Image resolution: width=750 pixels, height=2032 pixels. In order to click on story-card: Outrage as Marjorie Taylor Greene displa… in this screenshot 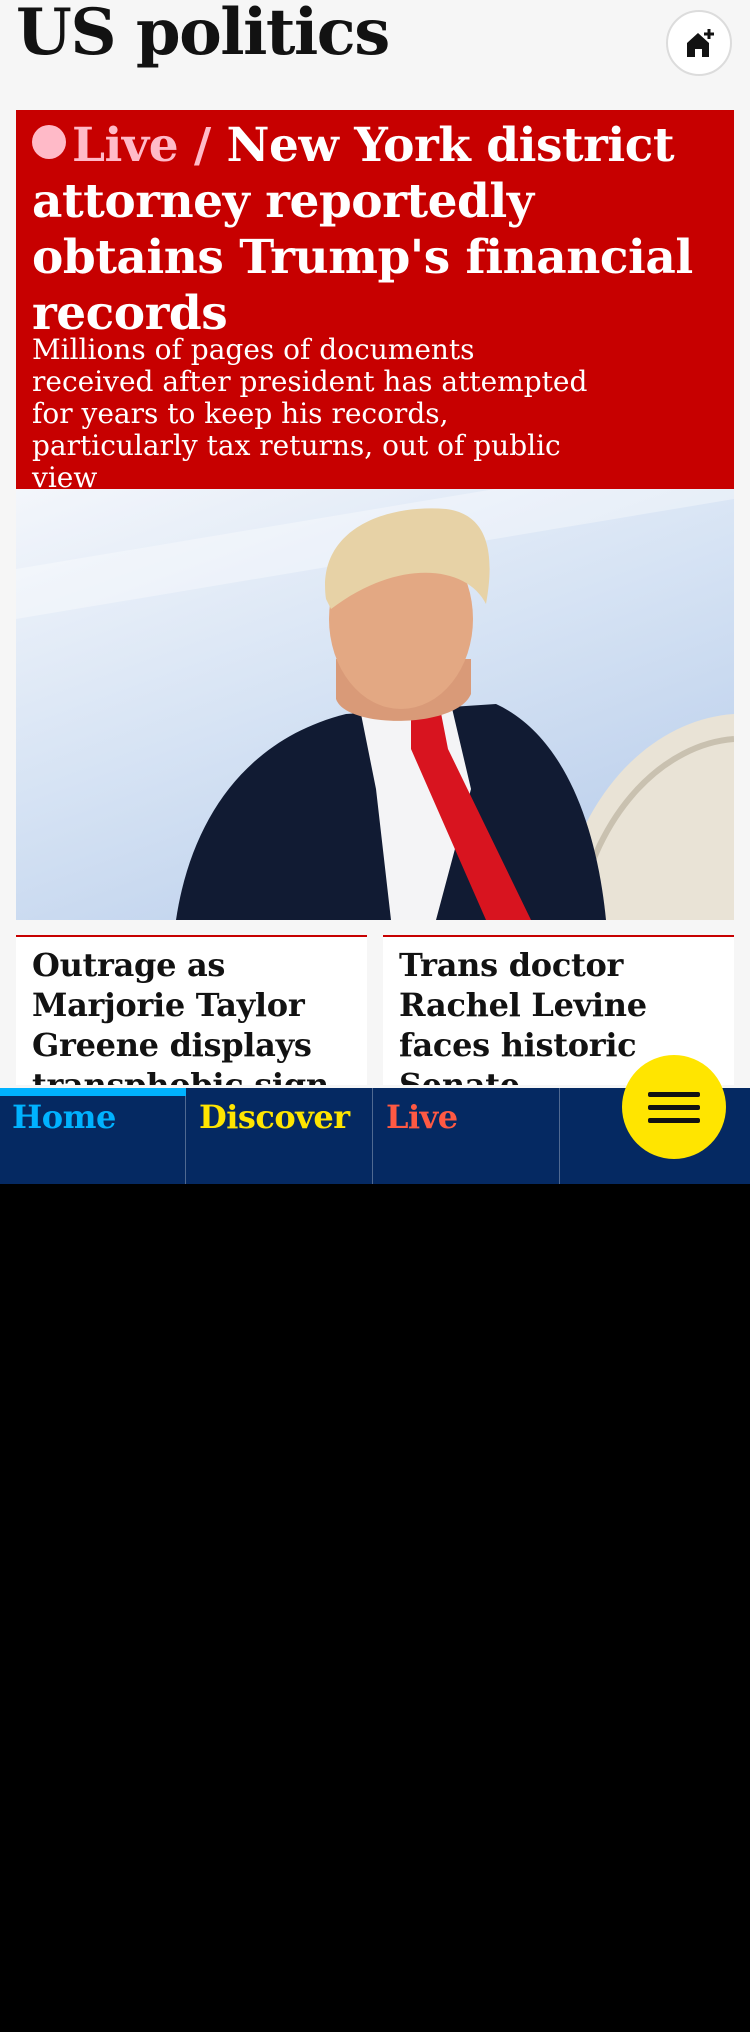, I will do `click(191, 1010)`.